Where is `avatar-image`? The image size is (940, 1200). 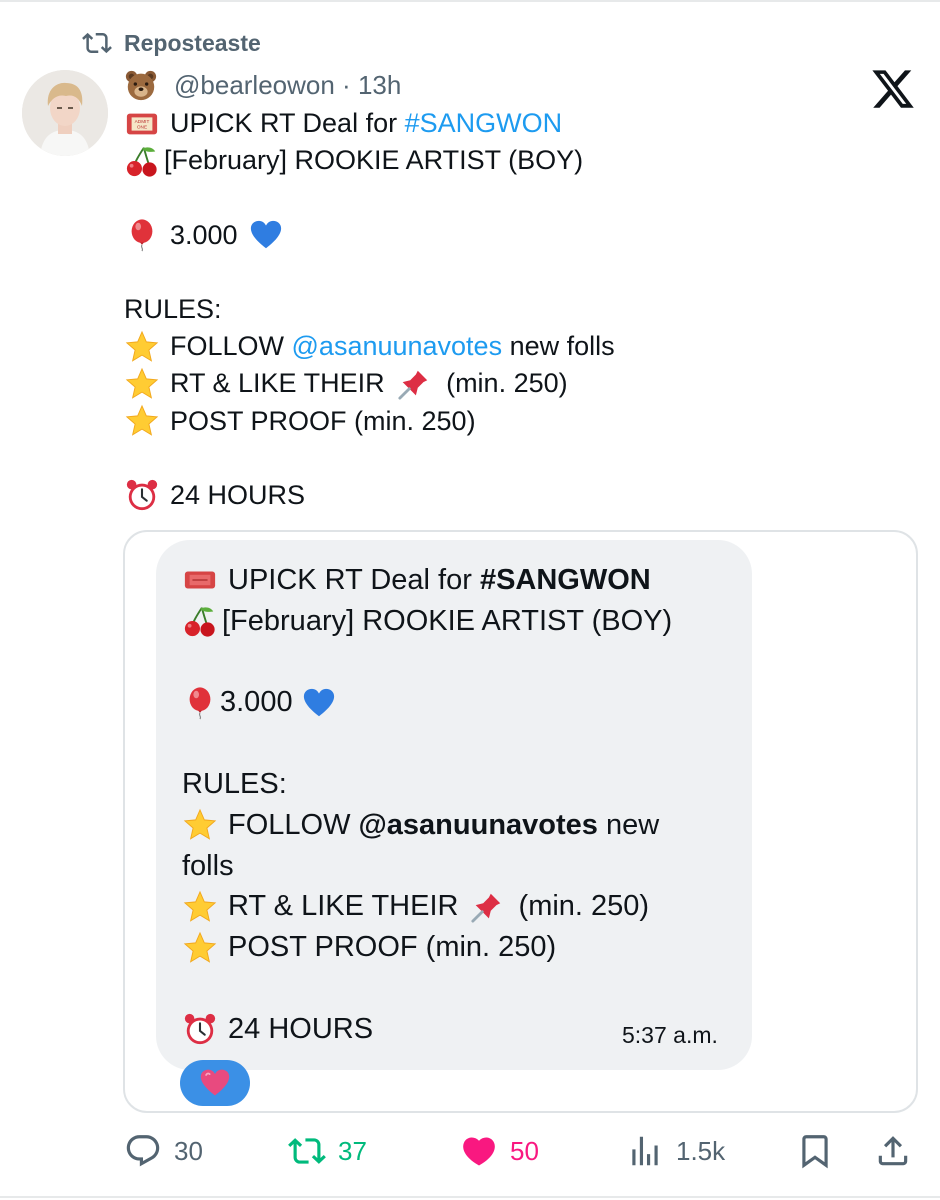 avatar-image is located at coordinates (65, 113).